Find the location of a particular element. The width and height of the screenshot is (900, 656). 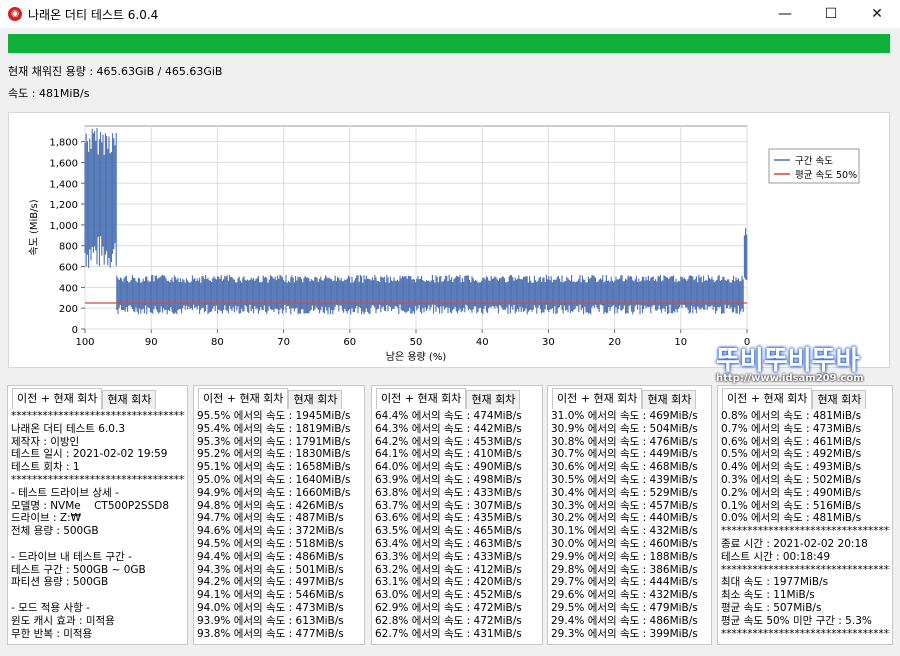

y-tick-label: 400 is located at coordinates (68, 288).